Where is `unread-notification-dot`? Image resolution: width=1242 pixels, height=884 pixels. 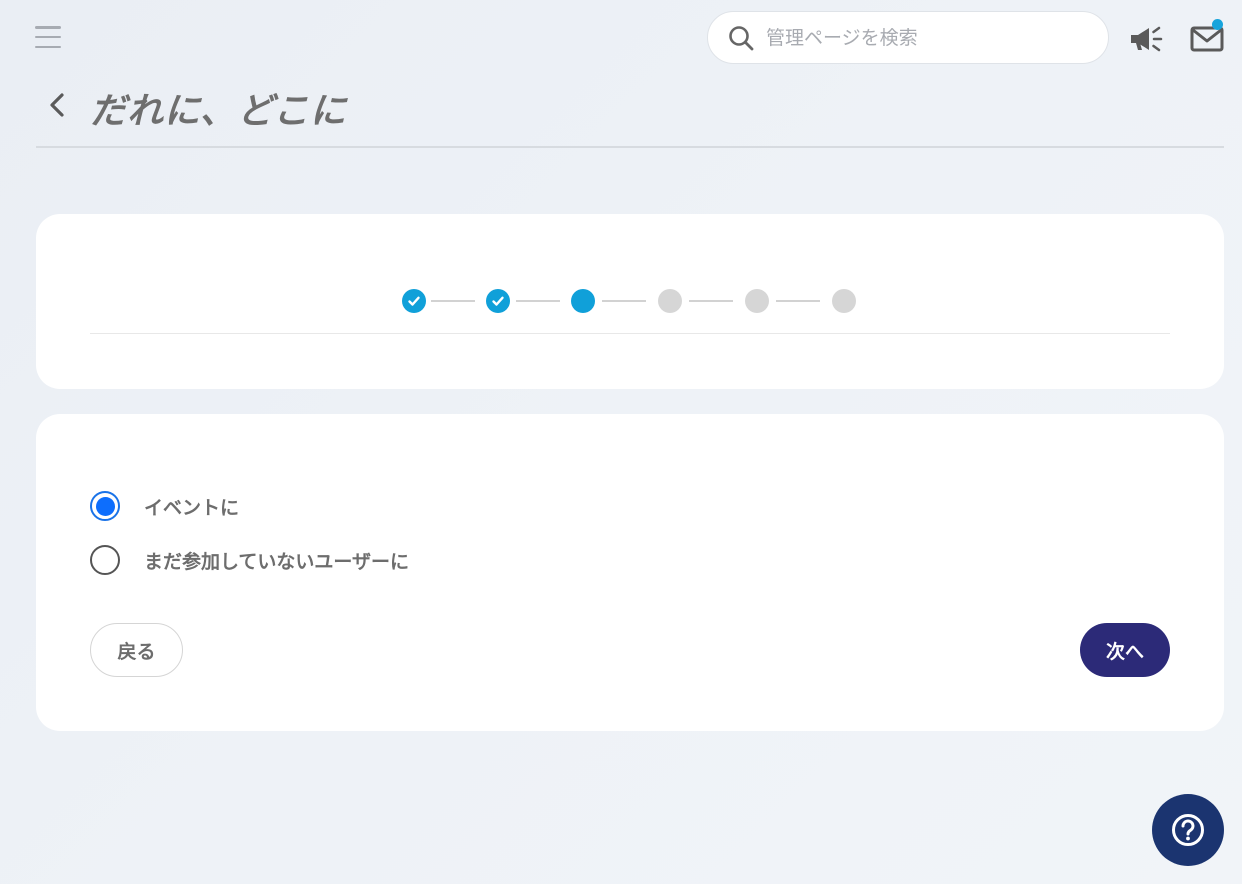
unread-notification-dot is located at coordinates (1217, 24).